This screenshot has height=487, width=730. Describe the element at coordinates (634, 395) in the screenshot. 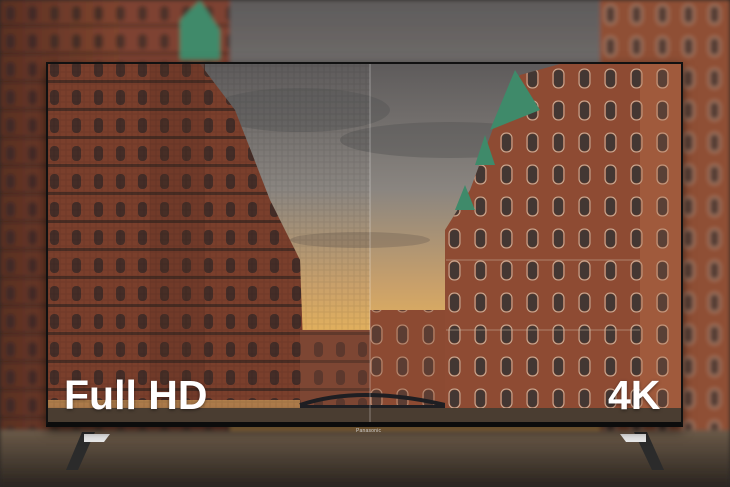

I see `4k-label: 4K` at that location.